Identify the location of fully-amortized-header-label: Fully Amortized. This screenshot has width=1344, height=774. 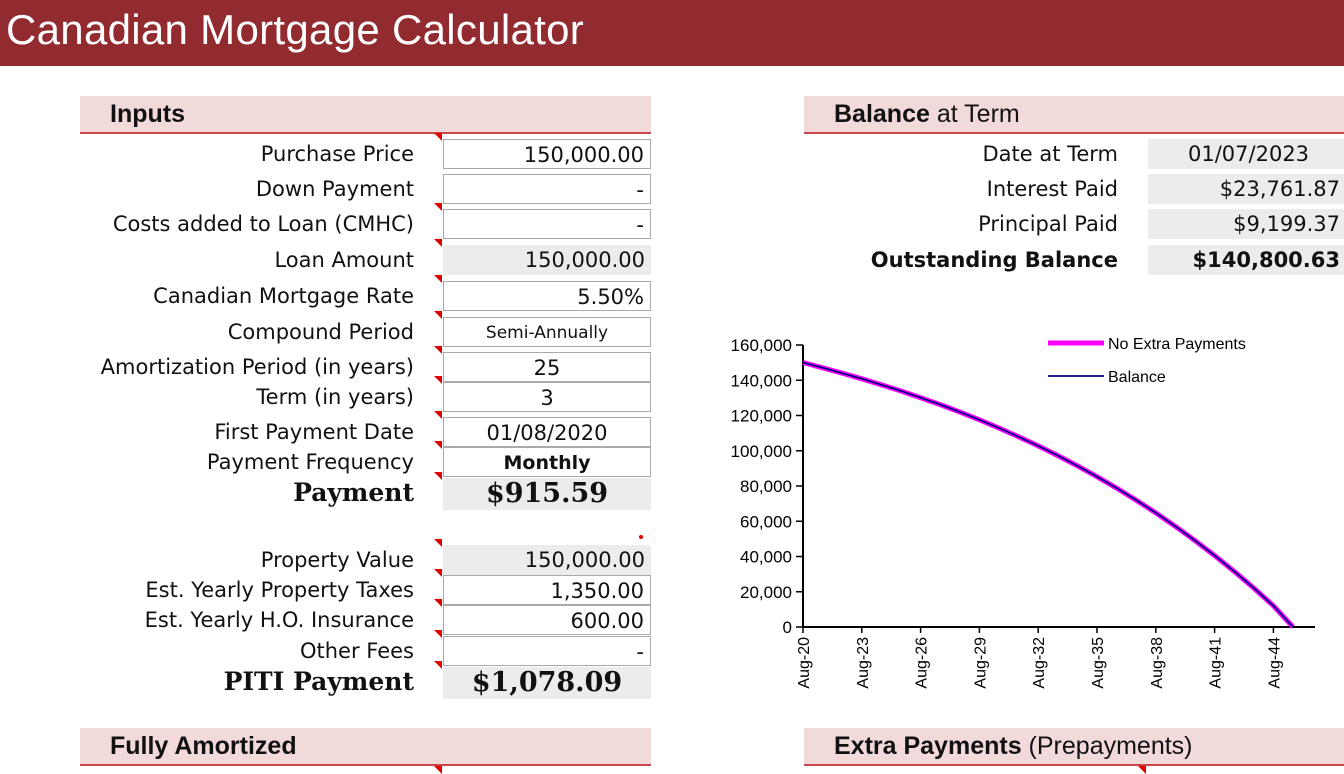
(203, 746).